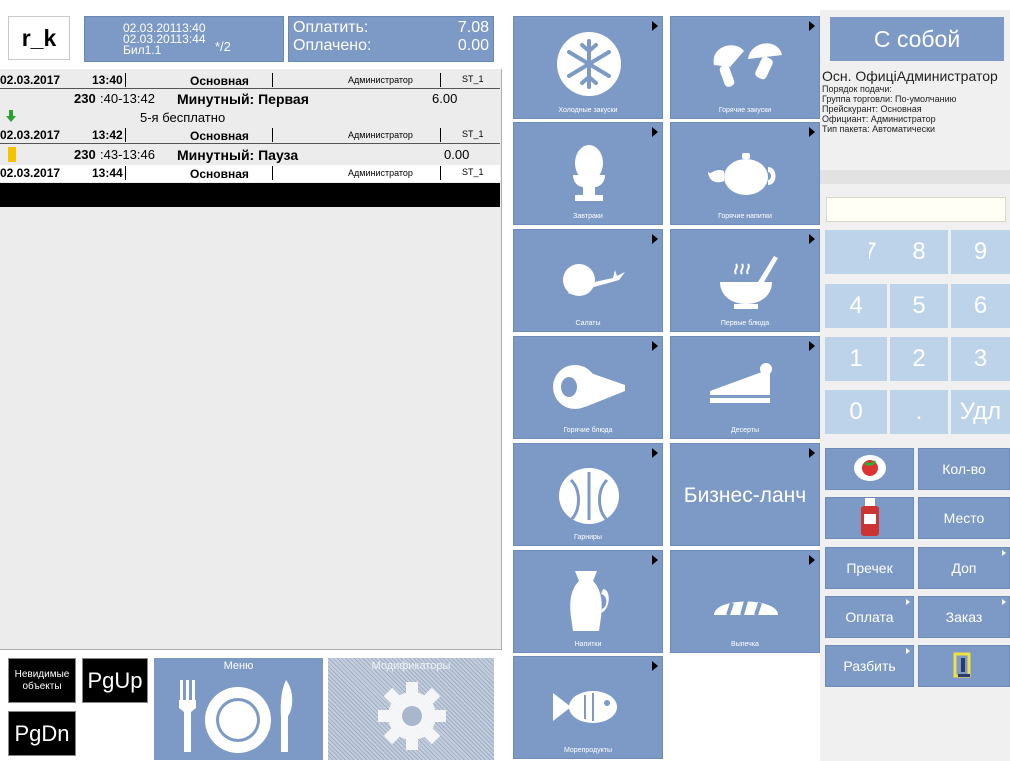  Describe the element at coordinates (980, 252) in the screenshot. I see `key-9: 9` at that location.